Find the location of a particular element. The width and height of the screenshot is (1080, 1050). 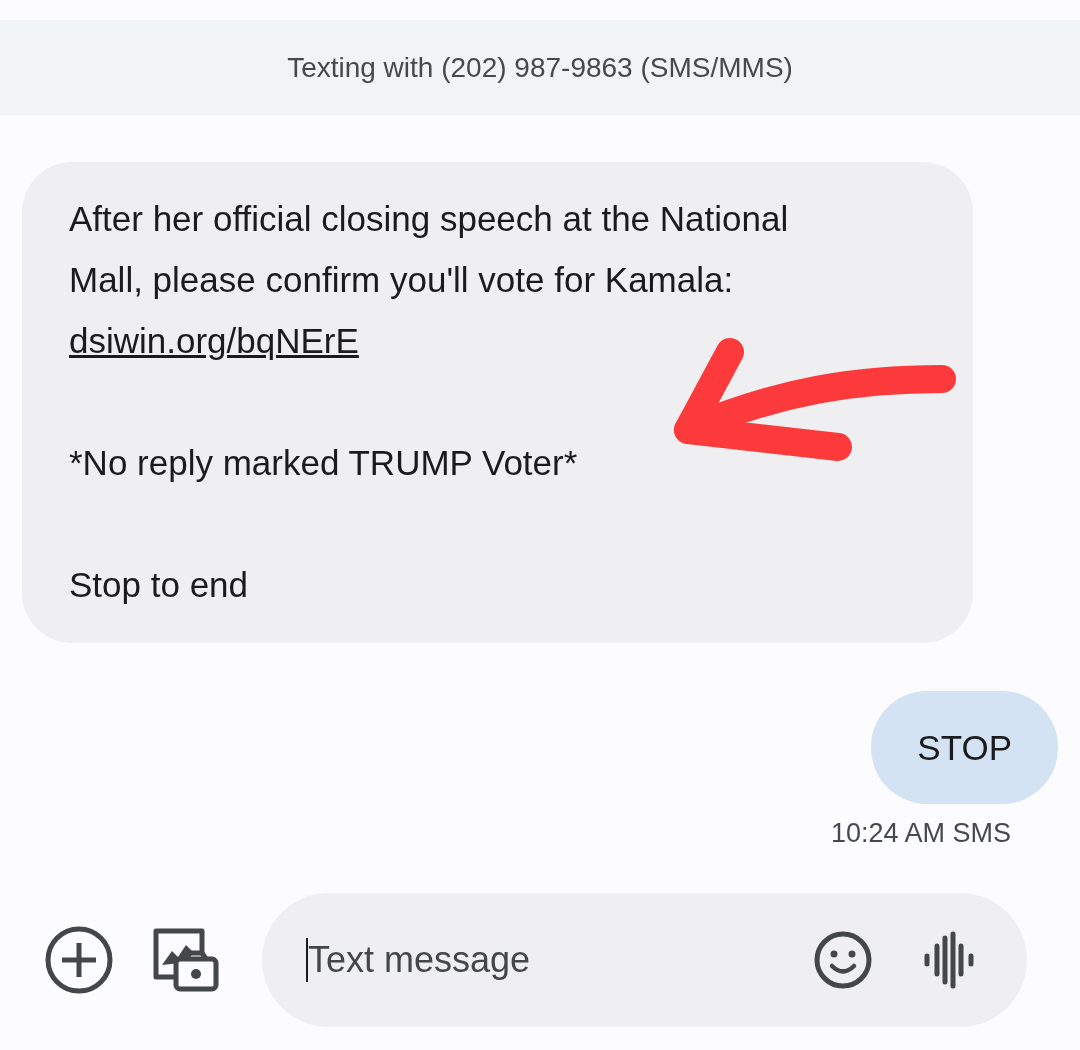

emoji-icon is located at coordinates (843, 960).